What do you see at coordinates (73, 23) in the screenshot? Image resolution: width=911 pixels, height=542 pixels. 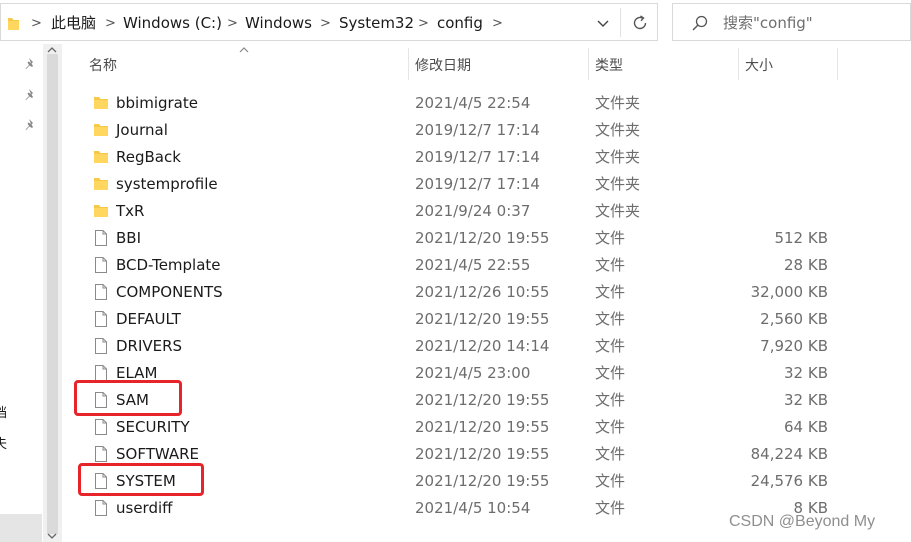 I see `breadcrumb-this-pc: 此电脑` at bounding box center [73, 23].